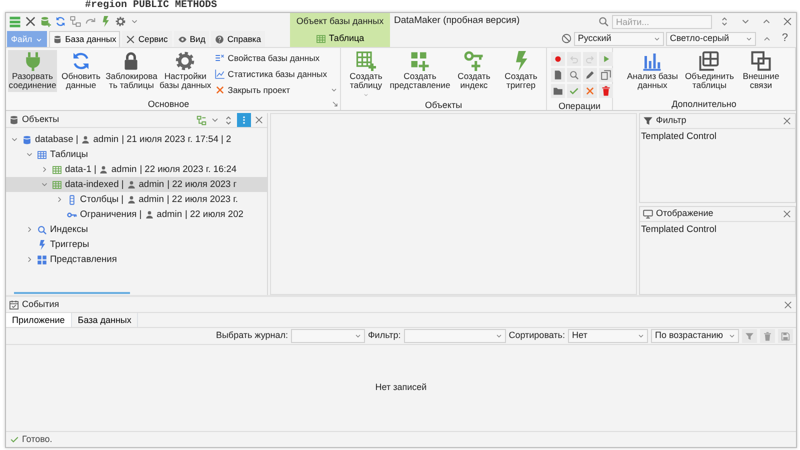 The height and width of the screenshot is (450, 800). What do you see at coordinates (72, 199) in the screenshot?
I see `column-icon` at bounding box center [72, 199].